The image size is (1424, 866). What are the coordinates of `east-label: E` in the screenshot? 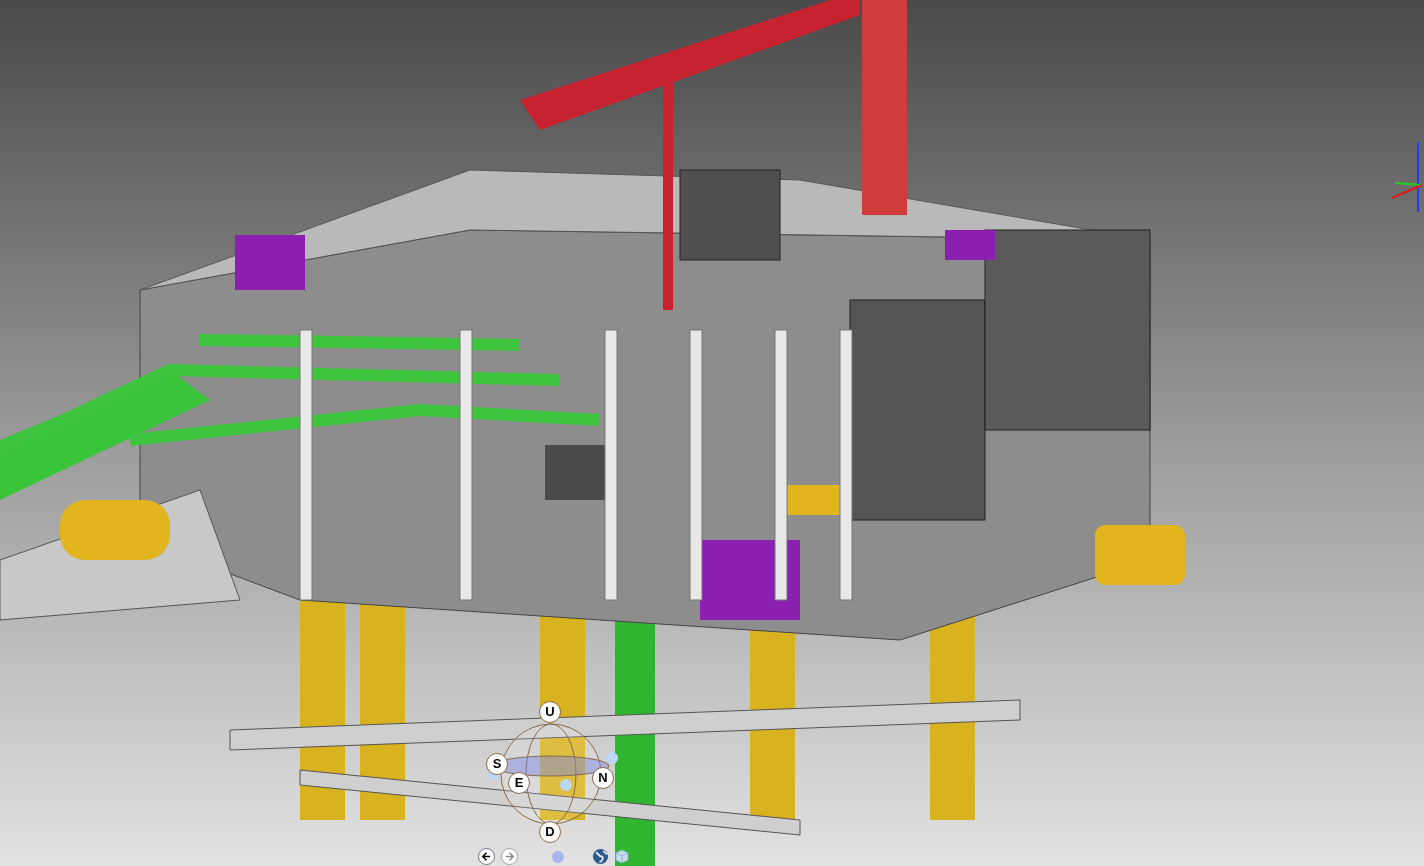 It's located at (519, 783).